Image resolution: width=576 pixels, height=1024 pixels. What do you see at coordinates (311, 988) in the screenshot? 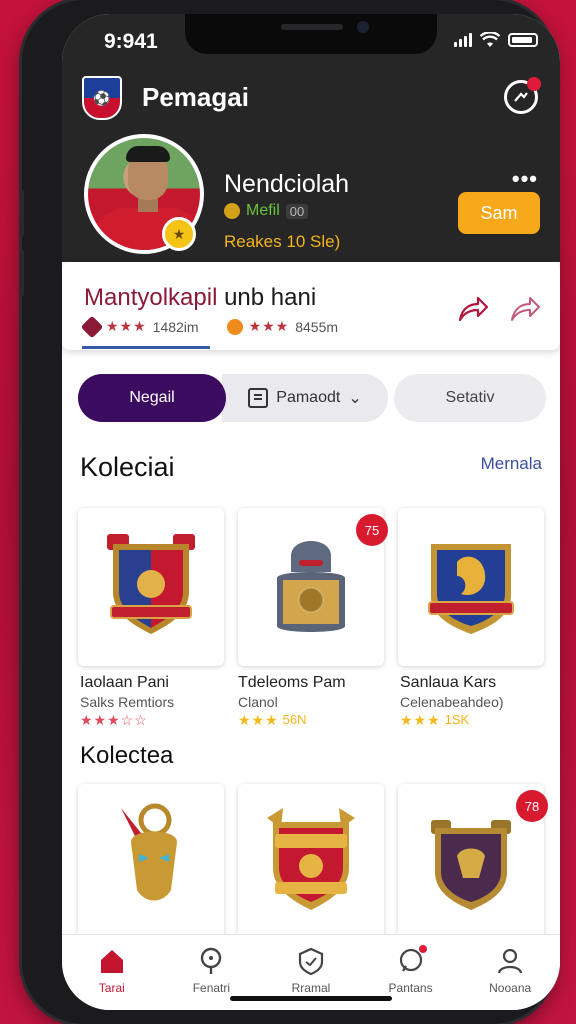
I see `nav-label: Rramal` at bounding box center [311, 988].